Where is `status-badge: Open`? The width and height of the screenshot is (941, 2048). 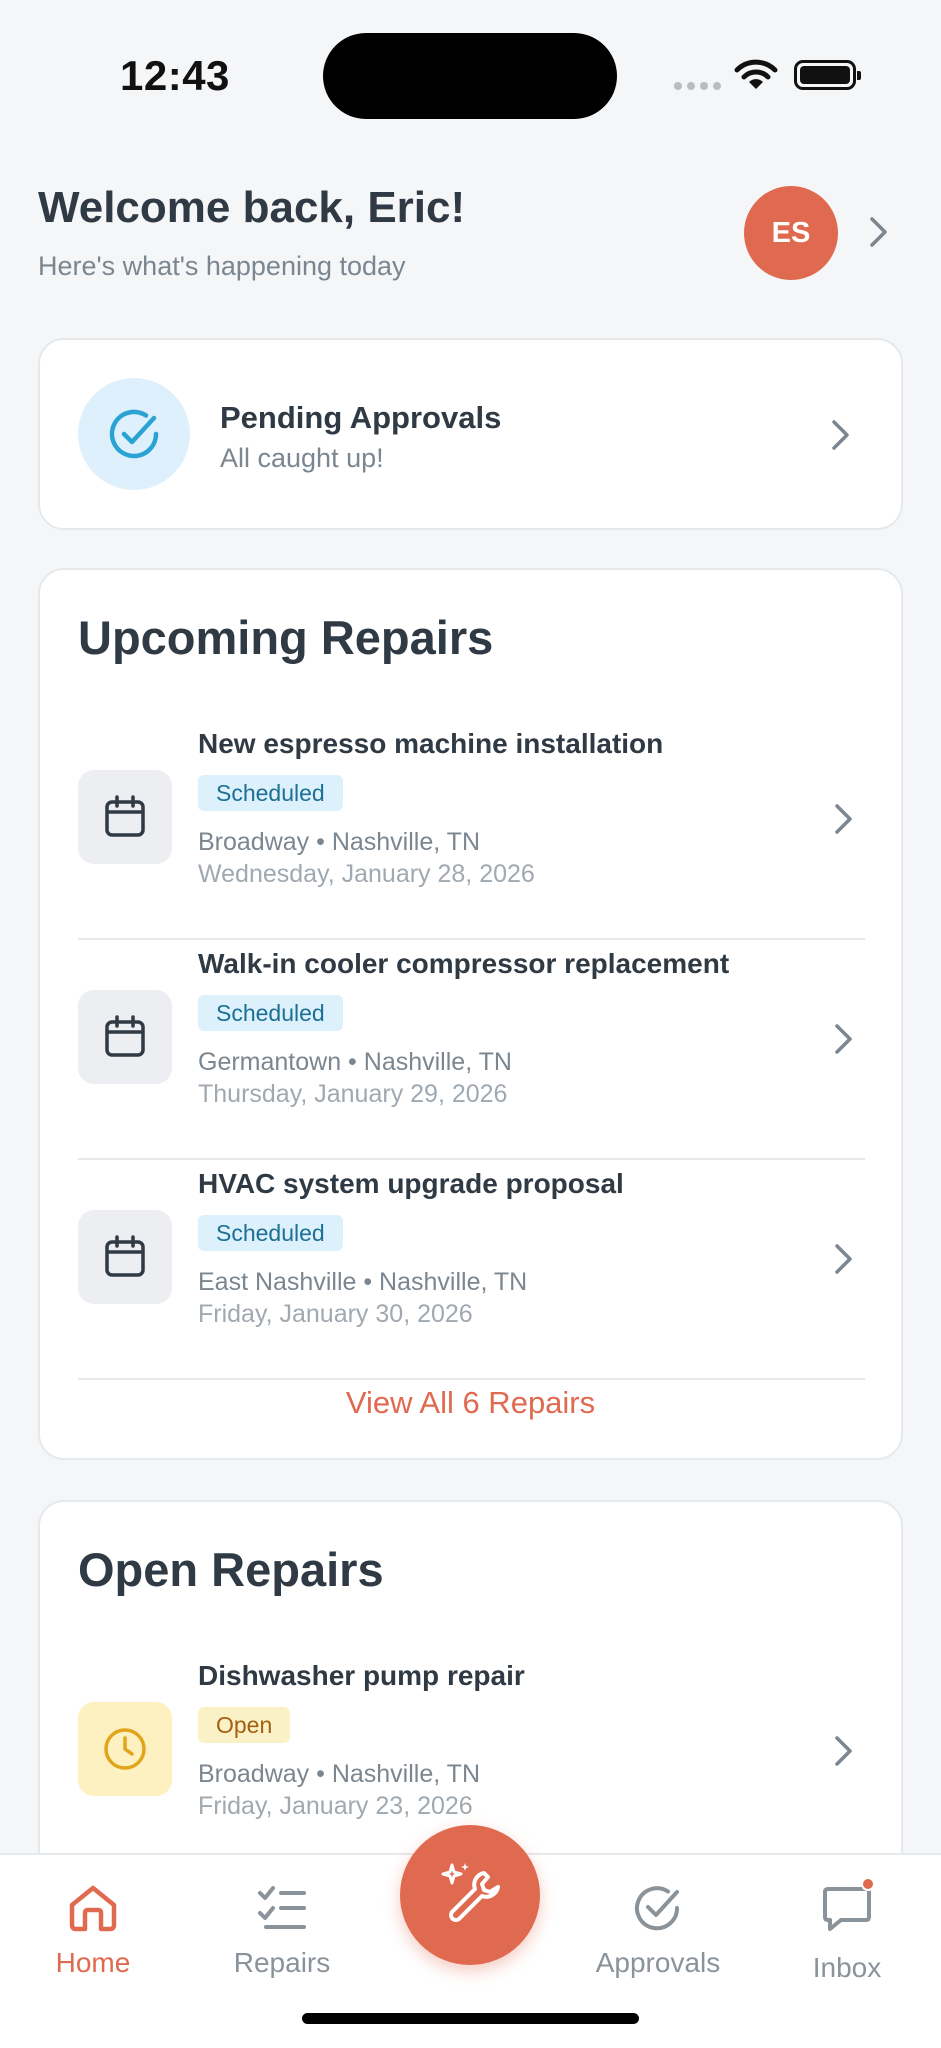 status-badge: Open is located at coordinates (244, 1725).